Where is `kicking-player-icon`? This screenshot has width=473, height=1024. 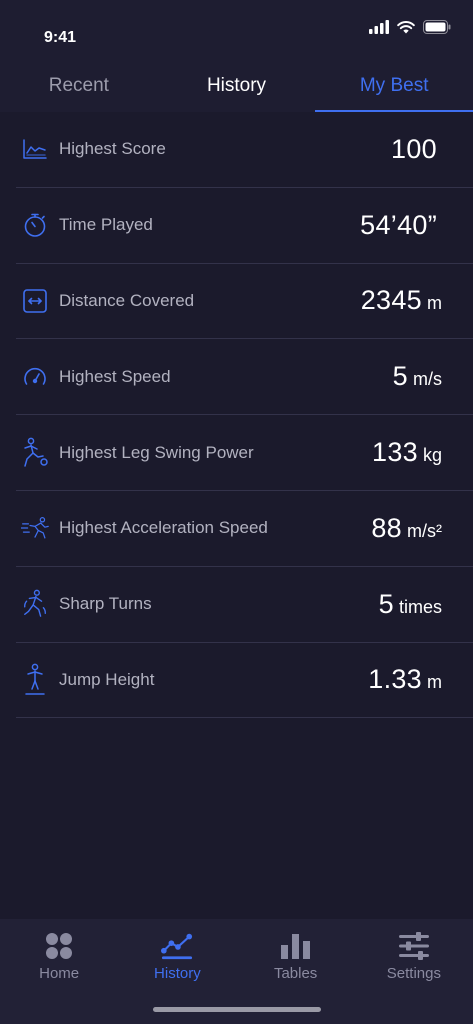 kicking-player-icon is located at coordinates (35, 452).